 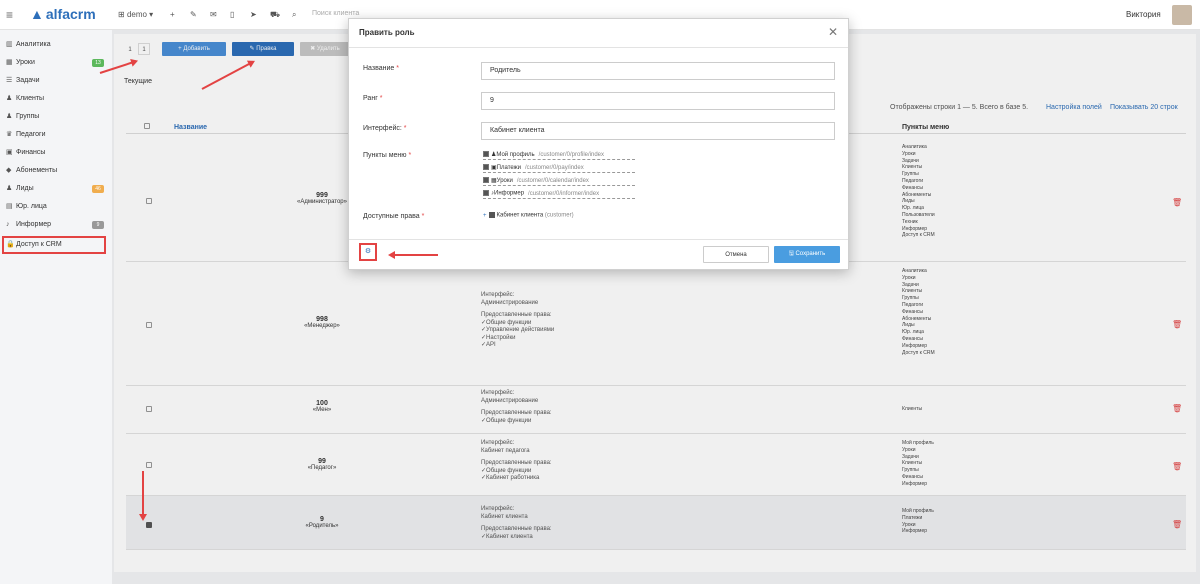 What do you see at coordinates (31, 134) in the screenshot?
I see `sidebar-item-label: Педагоги` at bounding box center [31, 134].